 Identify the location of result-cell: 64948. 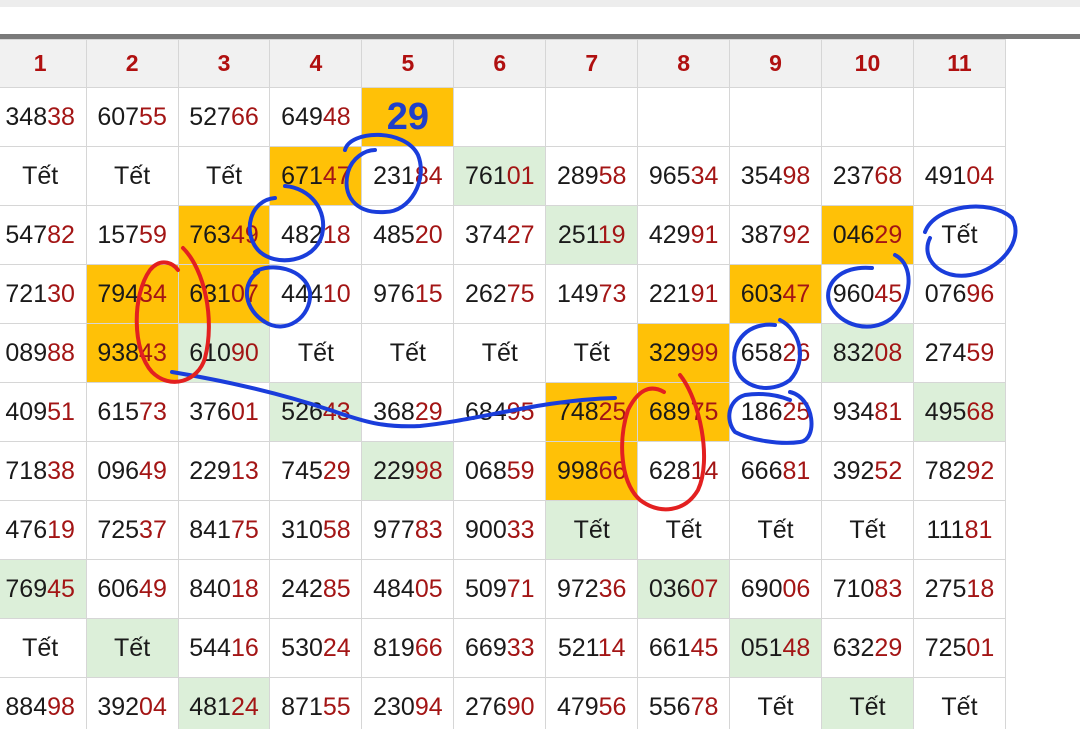
(316, 117).